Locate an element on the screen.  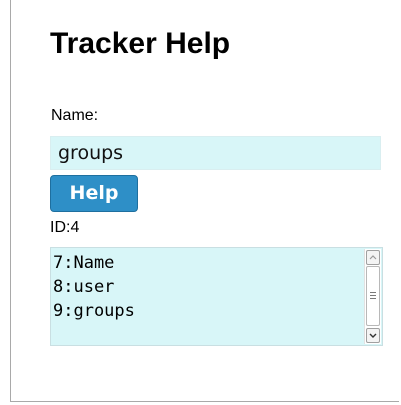
id-display: ID:4 is located at coordinates (64, 228).